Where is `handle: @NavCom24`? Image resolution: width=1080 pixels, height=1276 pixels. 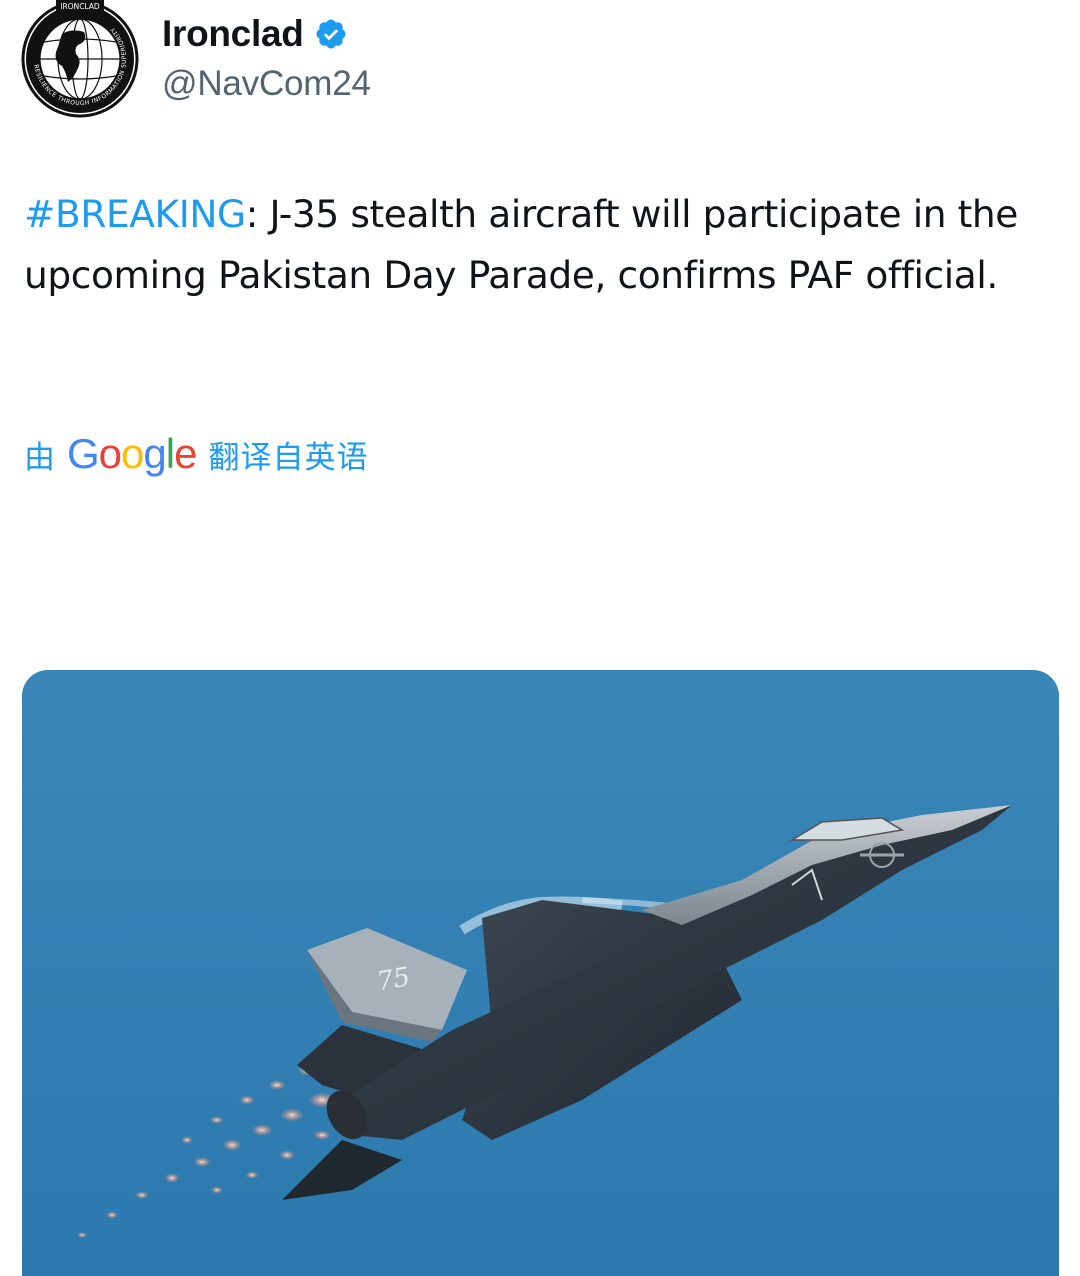 handle: @NavCom24 is located at coordinates (266, 84).